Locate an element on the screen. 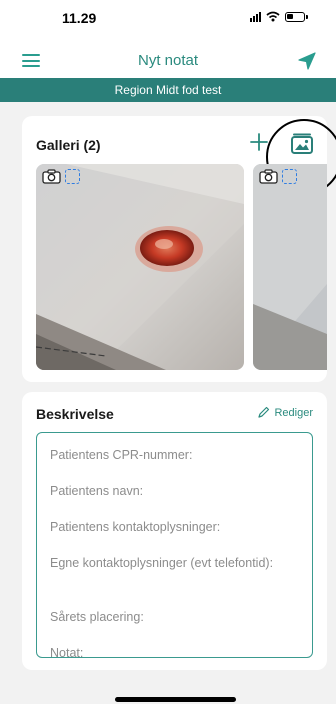  second-photo-image is located at coordinates (290, 267).